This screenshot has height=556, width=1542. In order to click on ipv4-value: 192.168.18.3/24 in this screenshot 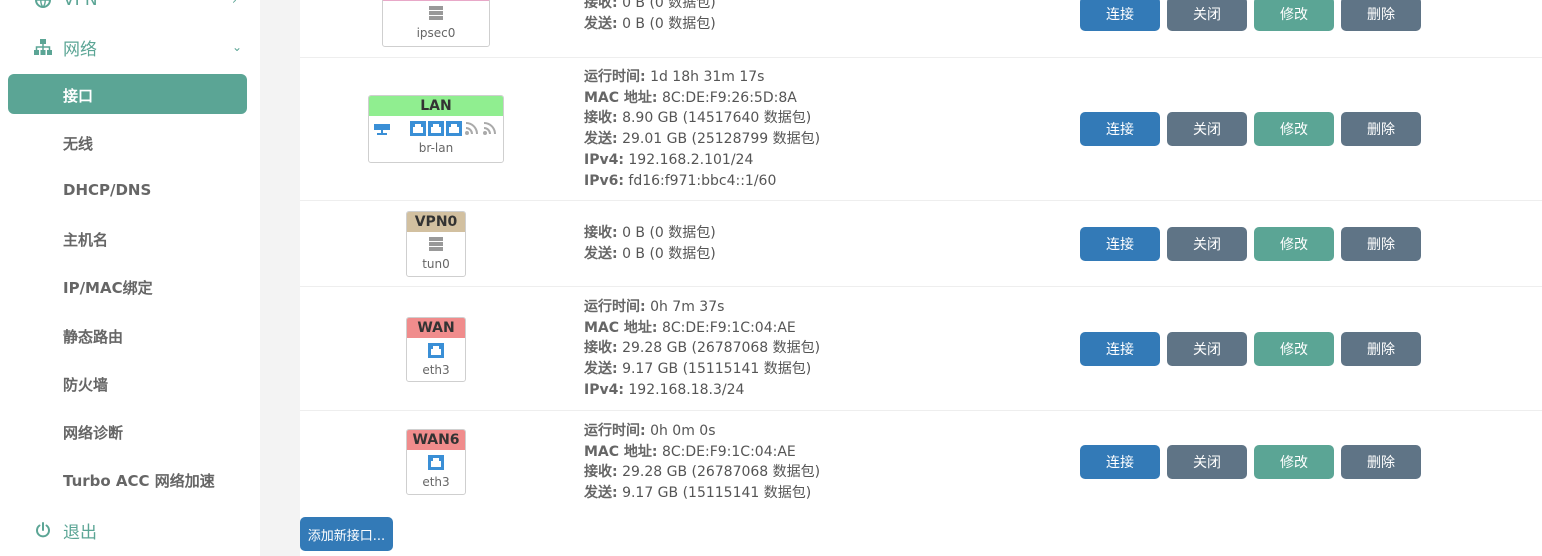, I will do `click(686, 389)`.